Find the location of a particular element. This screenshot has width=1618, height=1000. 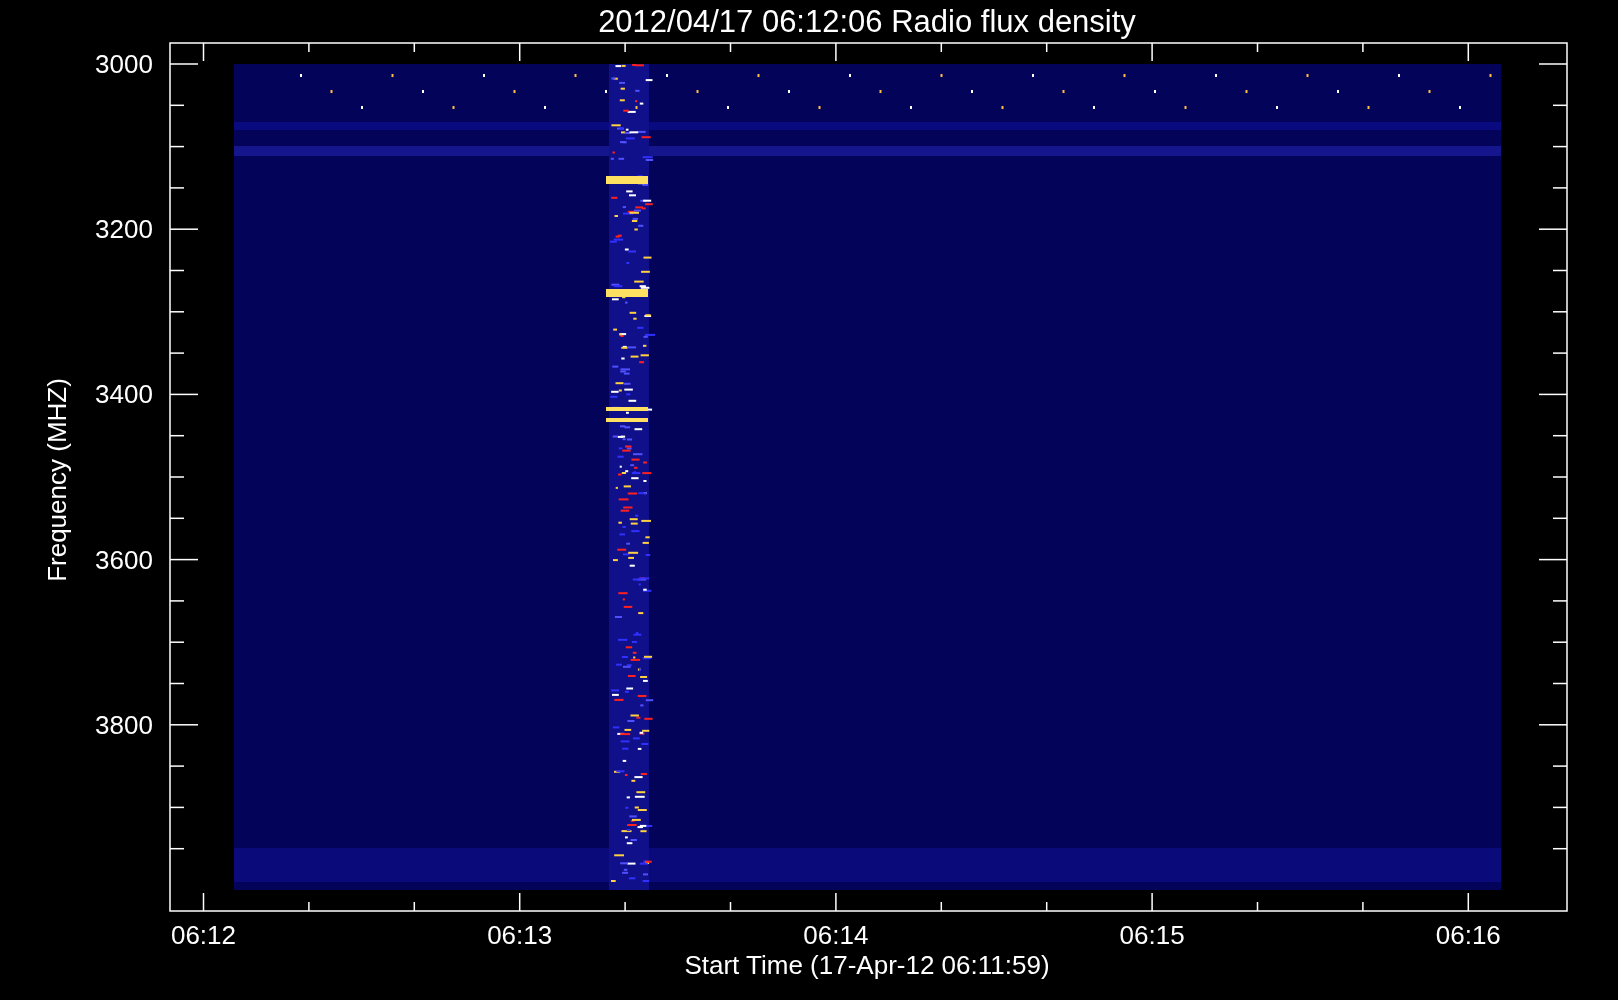

y-tick-label: 3600 is located at coordinates (124, 559).